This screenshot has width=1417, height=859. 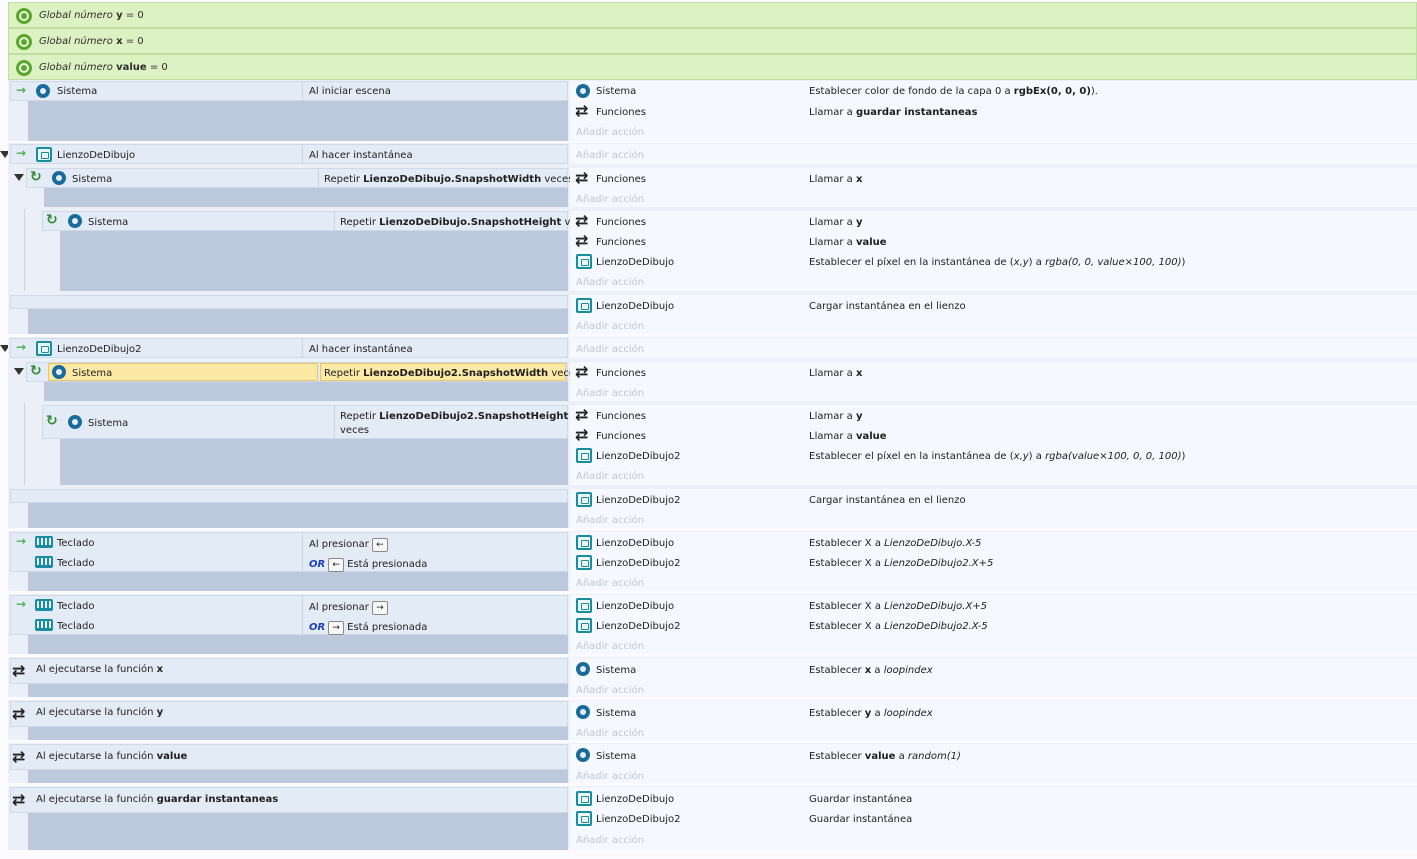 I want to click on action-call-function: Llamar a guardar instantaneas, so click(x=893, y=112).